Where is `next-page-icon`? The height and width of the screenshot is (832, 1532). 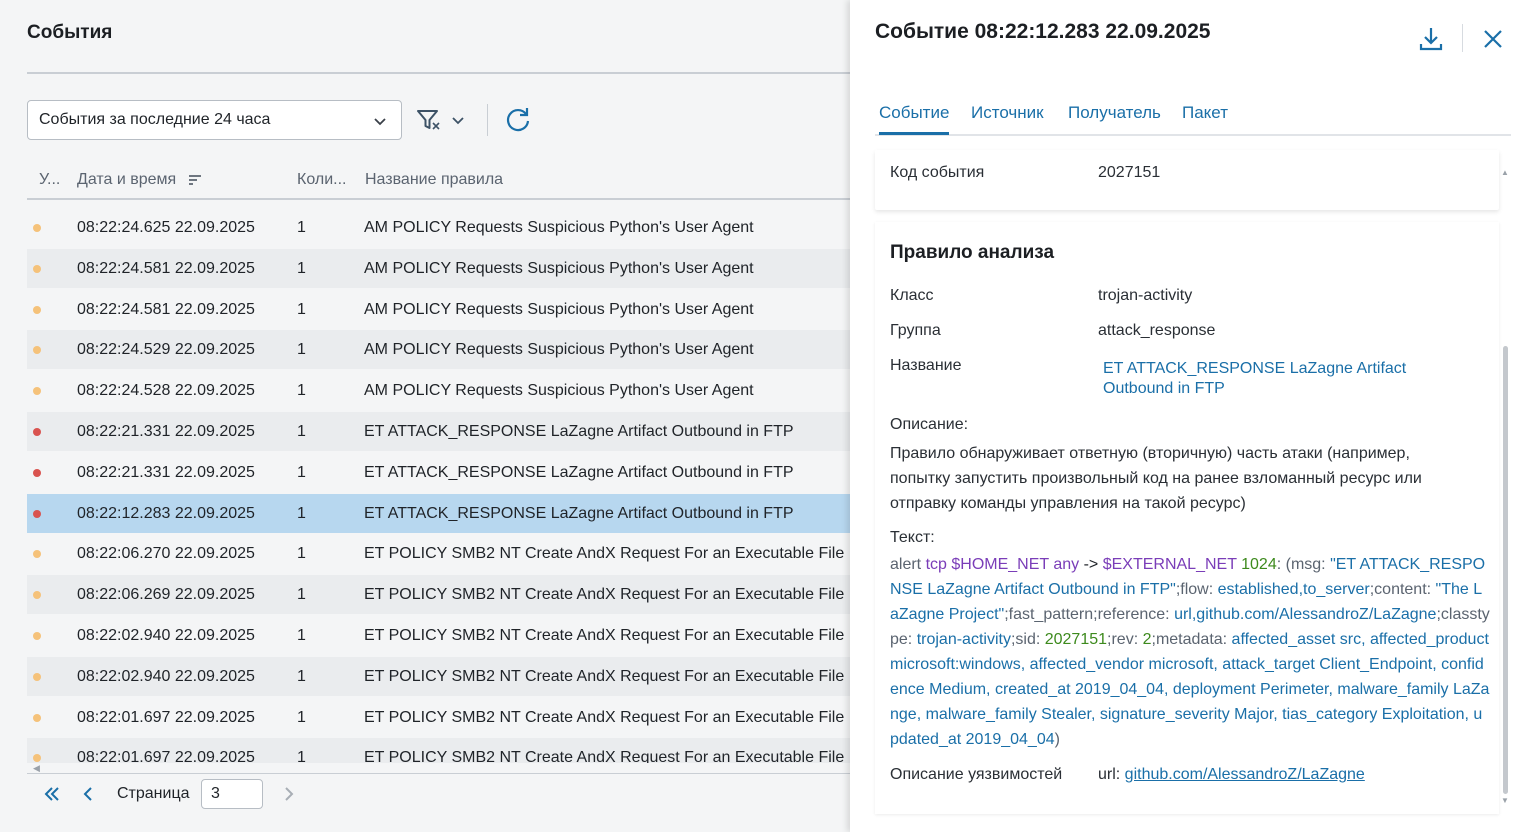
next-page-icon is located at coordinates (289, 794).